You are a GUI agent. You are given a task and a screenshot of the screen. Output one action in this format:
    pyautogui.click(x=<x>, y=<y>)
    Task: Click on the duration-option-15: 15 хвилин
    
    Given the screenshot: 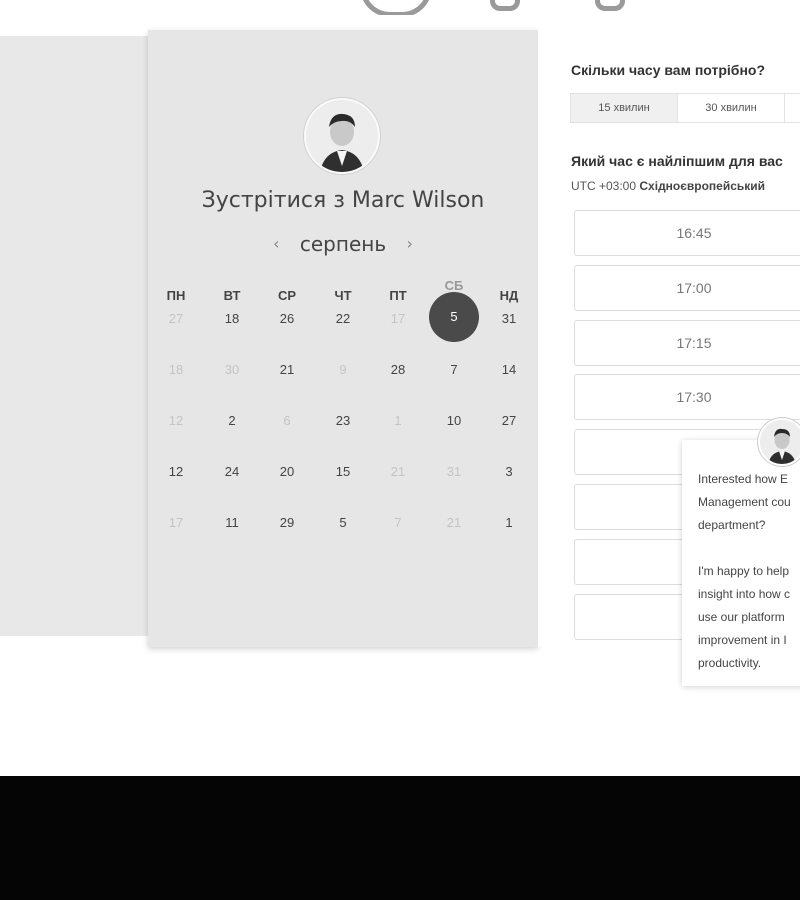 What is the action you would take?
    pyautogui.click(x=624, y=108)
    